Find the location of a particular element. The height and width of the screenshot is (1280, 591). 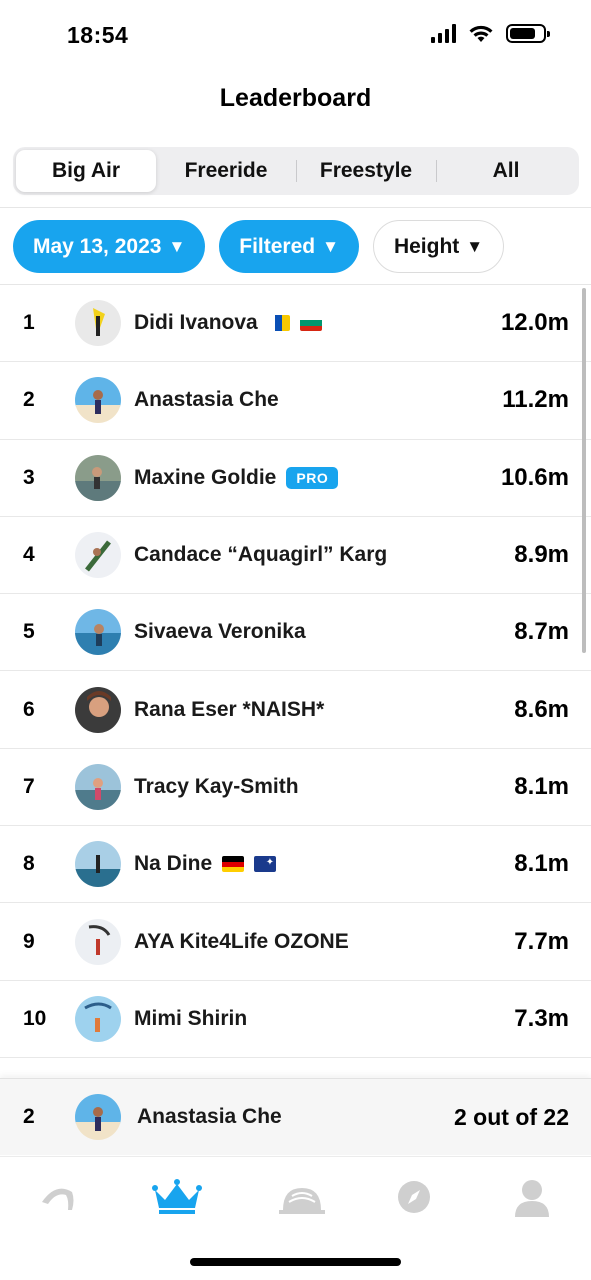

metric-sort-button: Height ▼ is located at coordinates (438, 246).